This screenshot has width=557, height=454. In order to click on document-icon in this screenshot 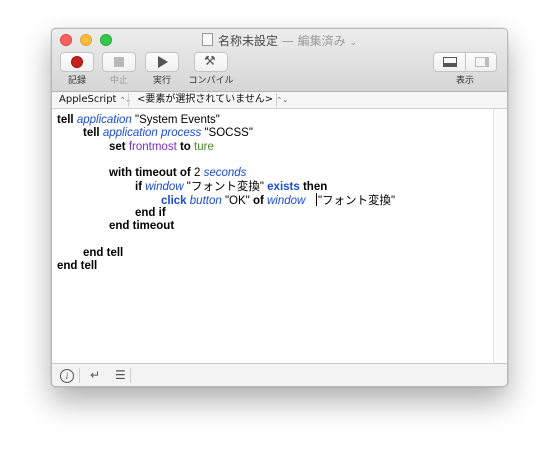, I will do `click(207, 39)`.